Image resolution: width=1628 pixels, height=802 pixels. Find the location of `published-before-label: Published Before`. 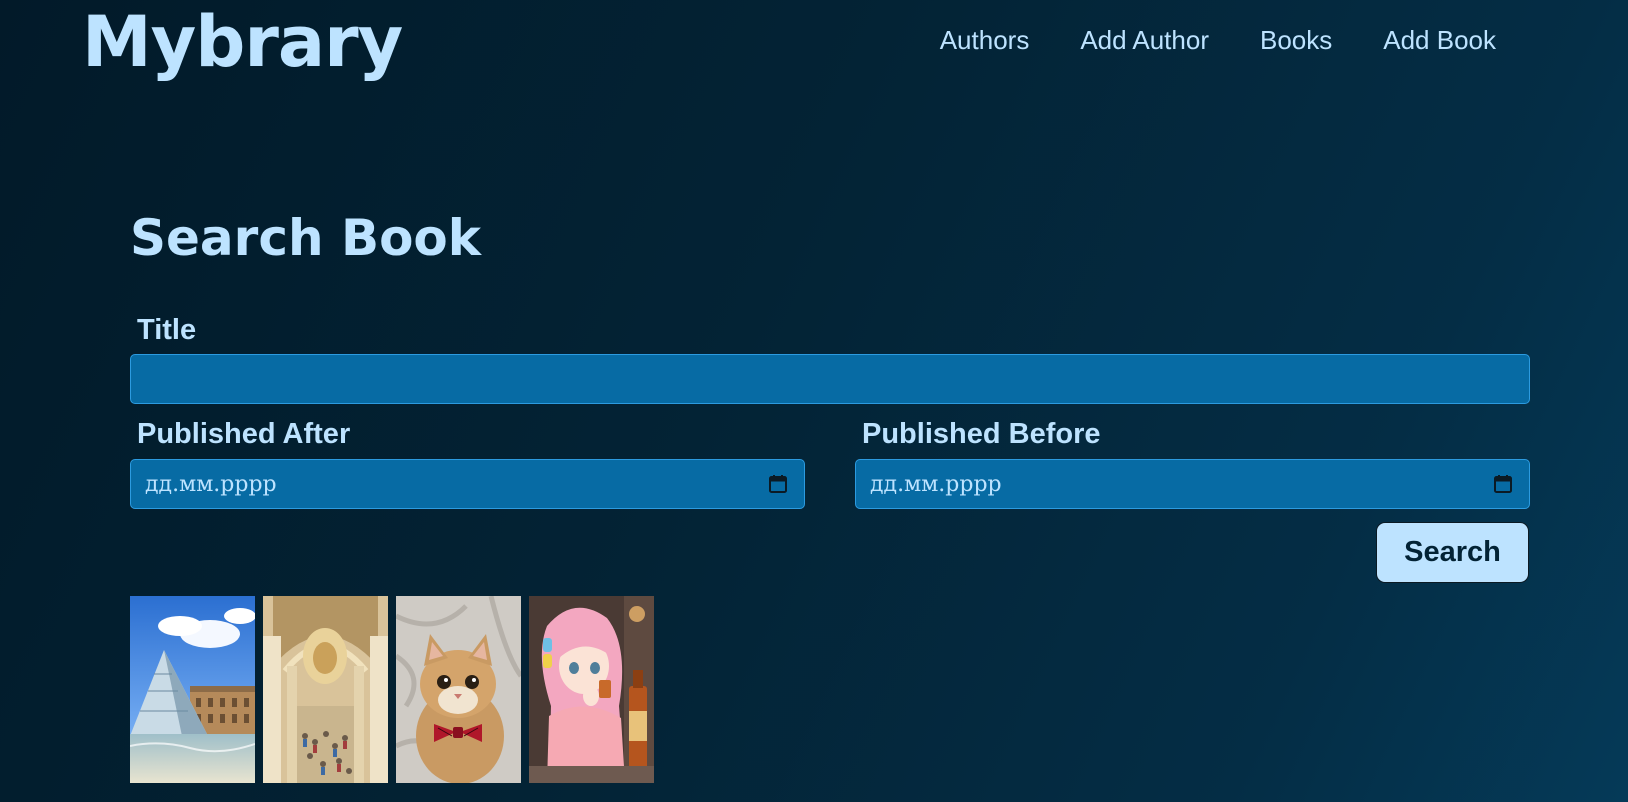

published-before-label: Published Before is located at coordinates (981, 434).